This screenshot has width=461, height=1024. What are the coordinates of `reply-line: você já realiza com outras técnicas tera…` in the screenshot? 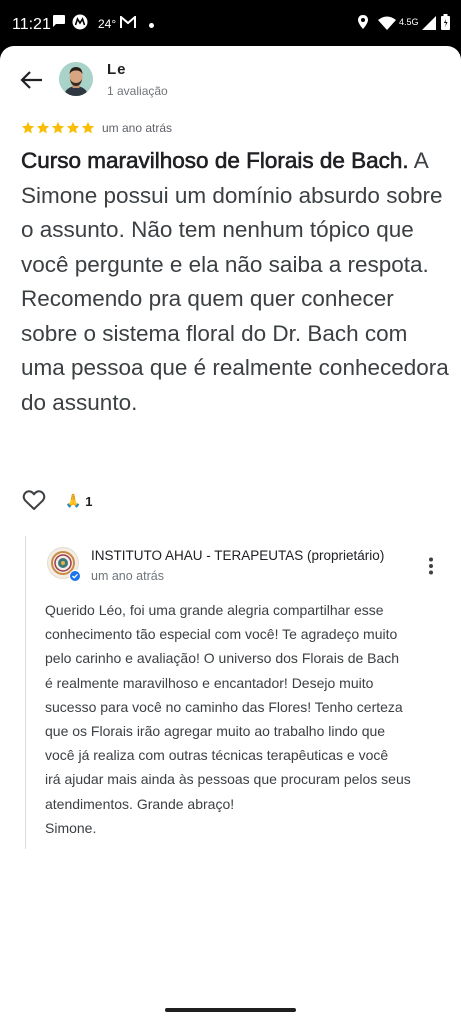 It's located at (217, 755).